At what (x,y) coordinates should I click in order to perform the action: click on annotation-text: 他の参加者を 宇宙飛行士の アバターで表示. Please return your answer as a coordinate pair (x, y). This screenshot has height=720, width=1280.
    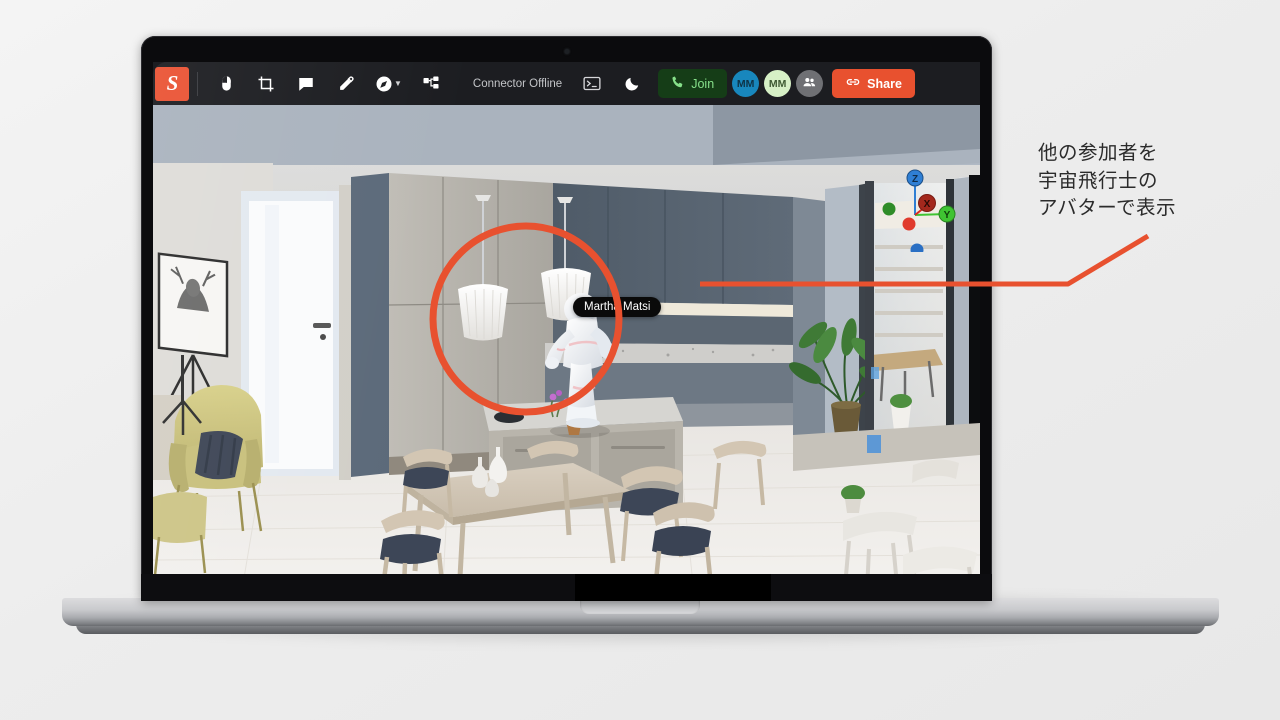
    Looking at the image, I should click on (1107, 180).